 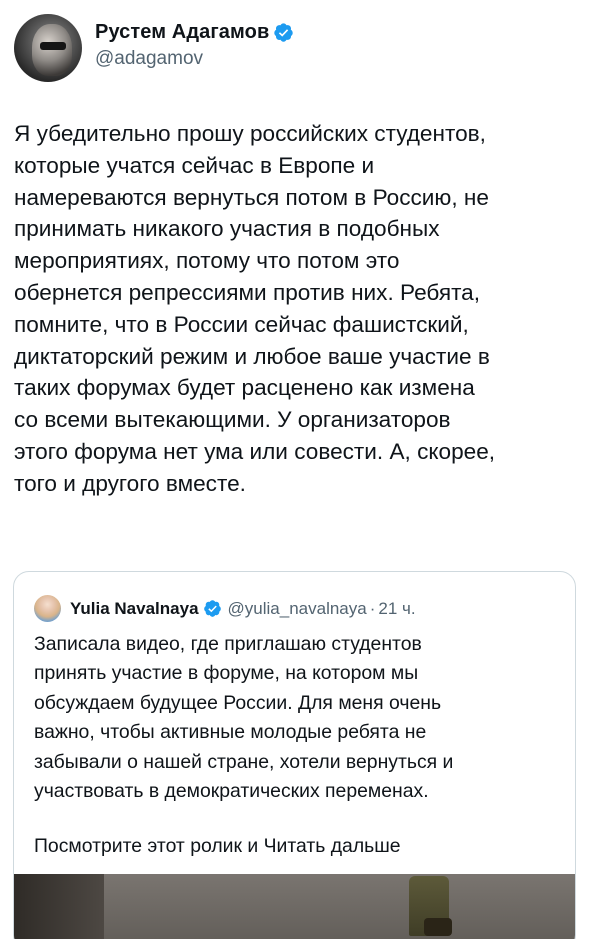 I want to click on verified-badge-icon, so click(x=284, y=32).